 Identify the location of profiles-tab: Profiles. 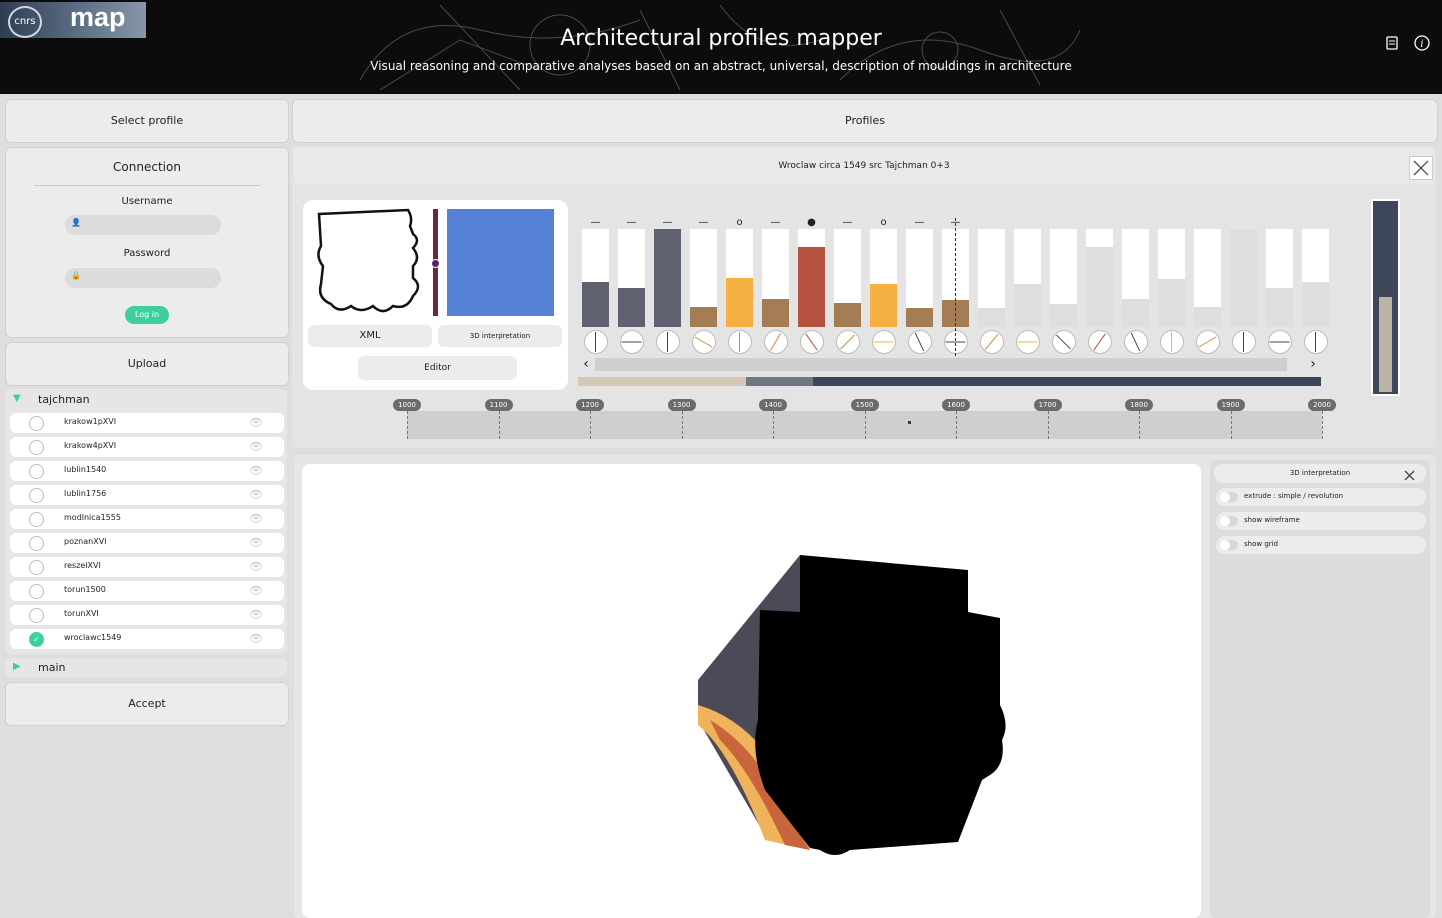
(865, 121).